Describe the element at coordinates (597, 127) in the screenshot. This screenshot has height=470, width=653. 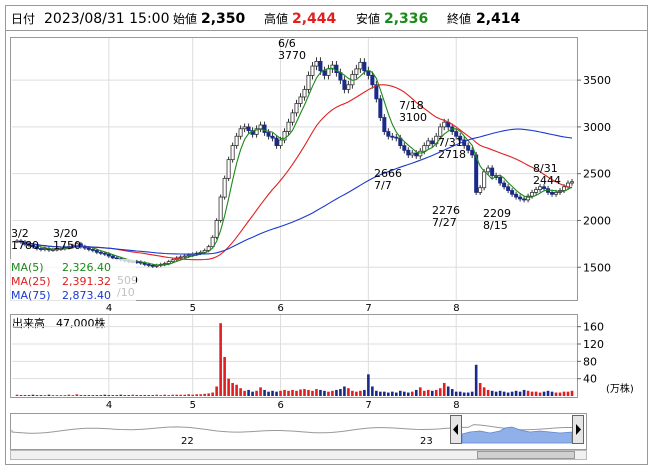
I see `price-tick-label: 3000` at that location.